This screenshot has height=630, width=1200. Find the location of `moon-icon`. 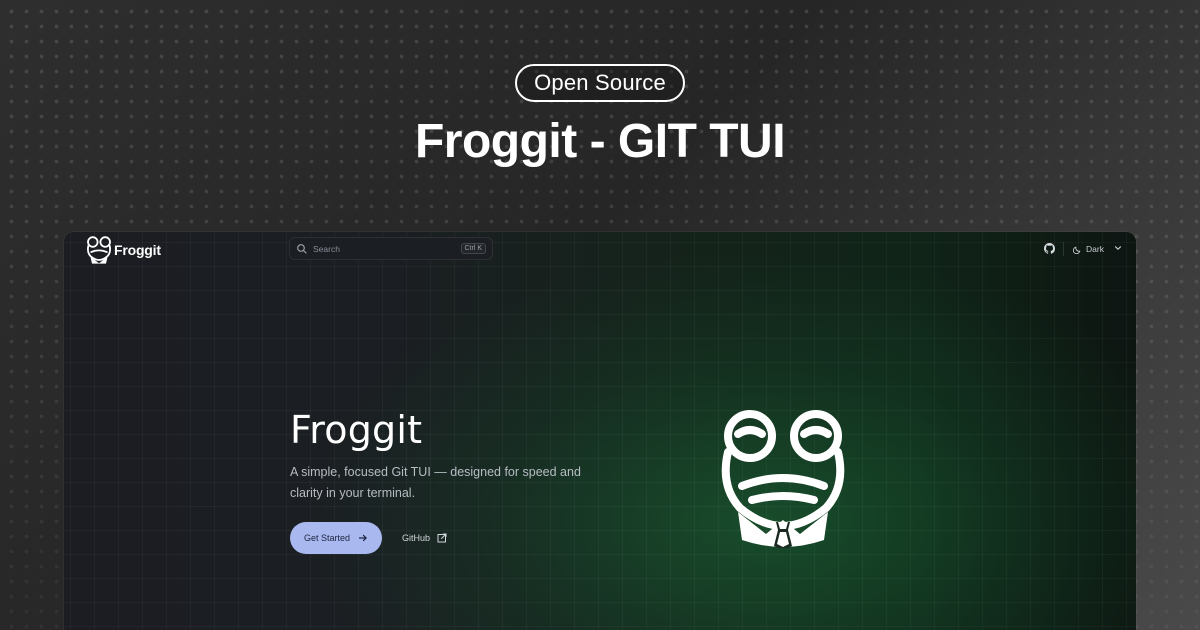

moon-icon is located at coordinates (1077, 250).